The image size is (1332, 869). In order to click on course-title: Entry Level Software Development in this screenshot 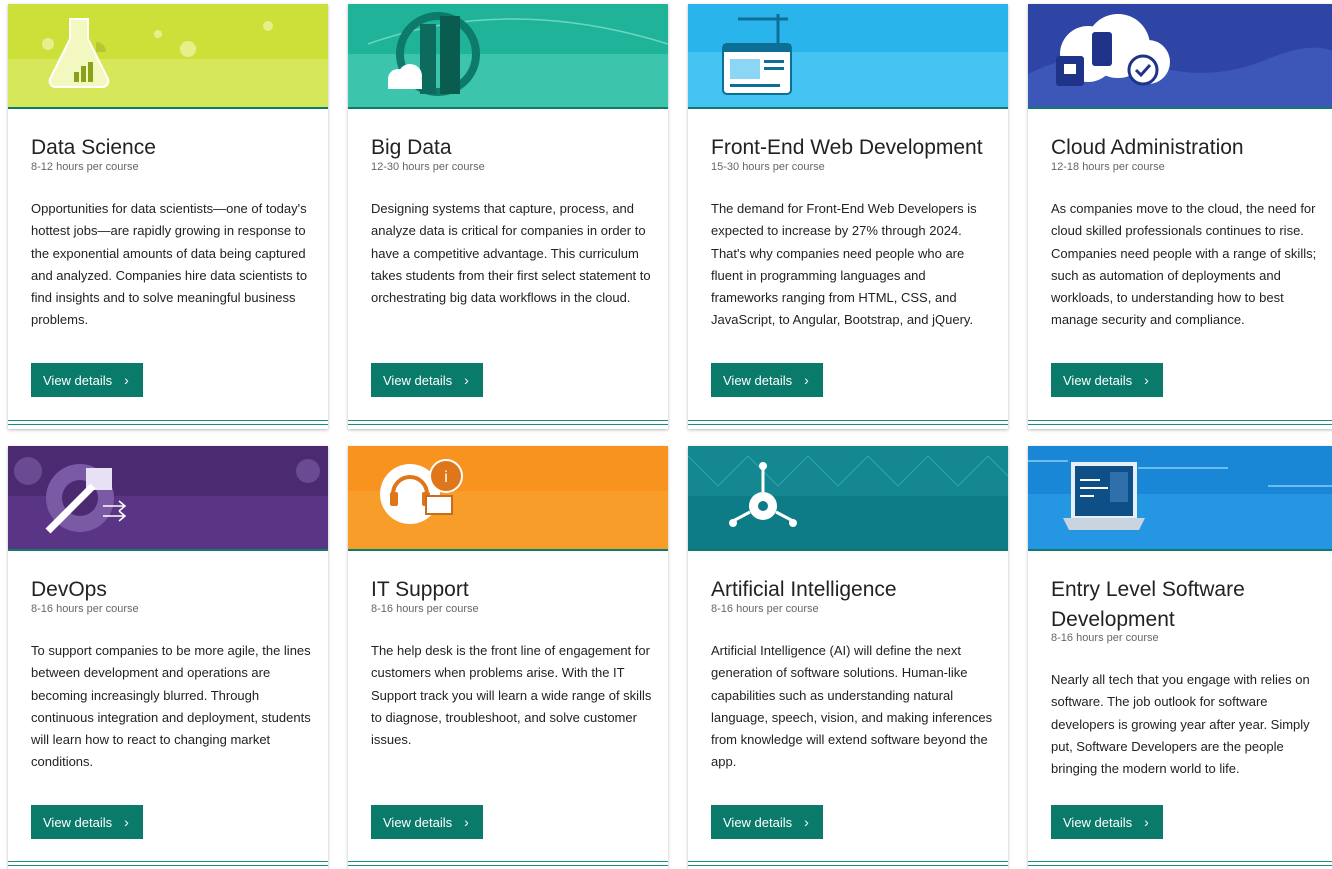, I will do `click(1148, 604)`.